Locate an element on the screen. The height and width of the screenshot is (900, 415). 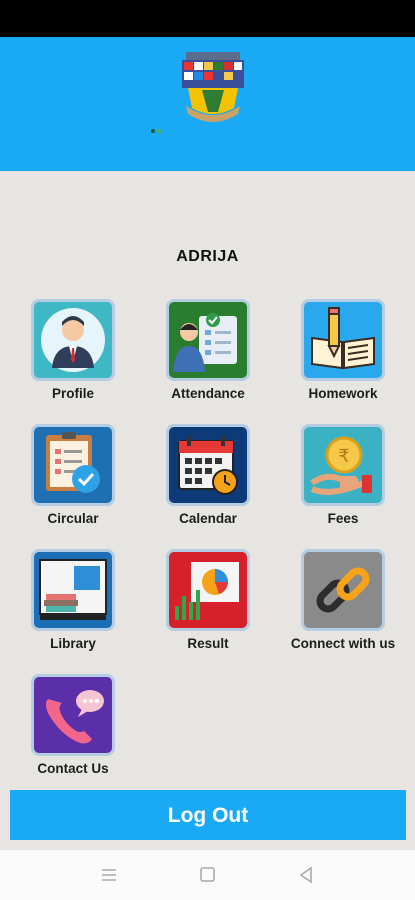
tile-attendance: Attendance is located at coordinates (208, 357).